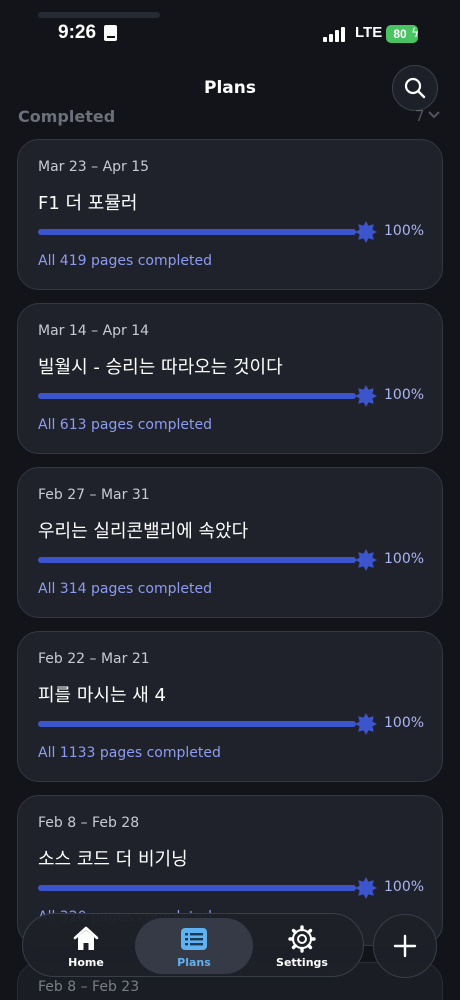  What do you see at coordinates (94, 495) in the screenshot?
I see `plan-date-range: Feb 27 – Mar 31` at bounding box center [94, 495].